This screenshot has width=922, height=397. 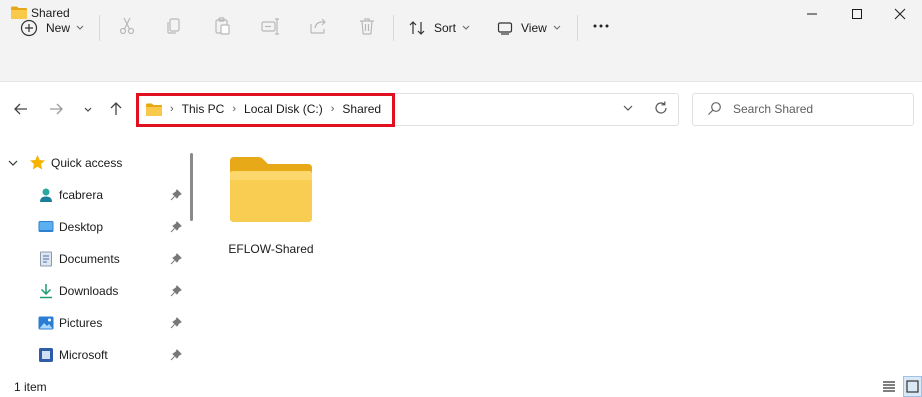 I want to click on sidebar-item-fcabrera: fcabrera, so click(x=93, y=195).